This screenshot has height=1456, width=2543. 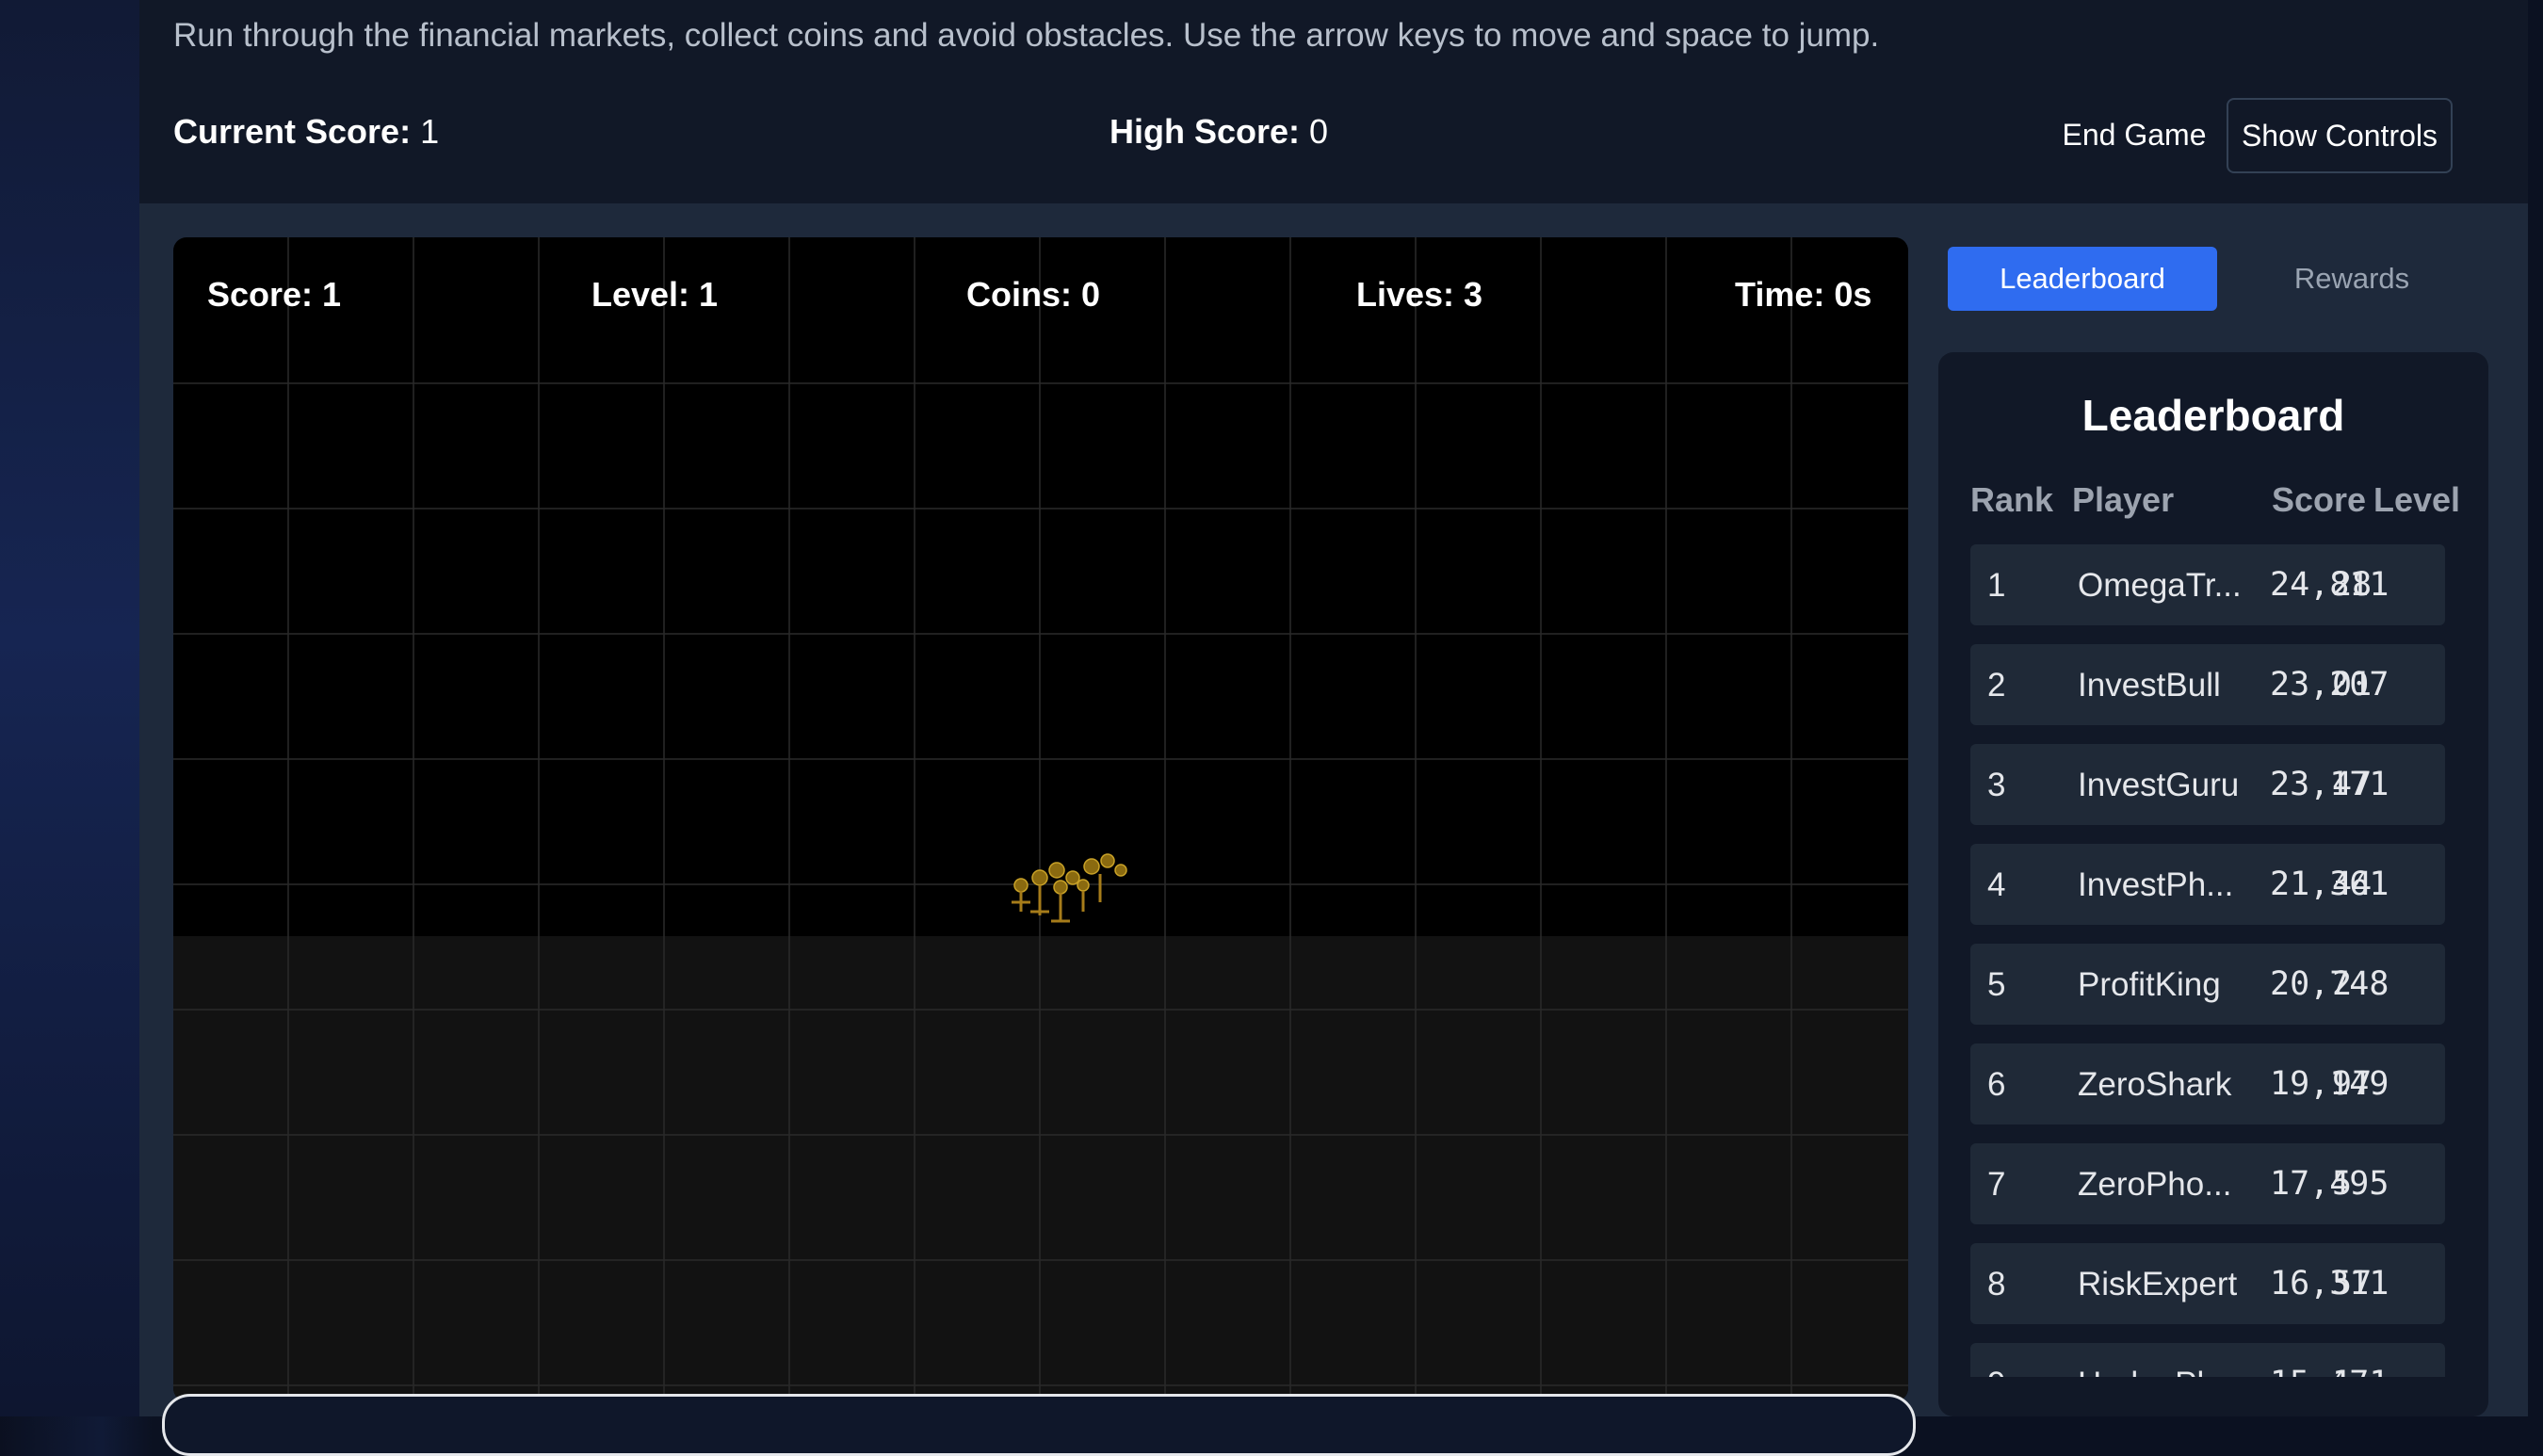 What do you see at coordinates (2012, 499) in the screenshot?
I see `header-rank: Rank` at bounding box center [2012, 499].